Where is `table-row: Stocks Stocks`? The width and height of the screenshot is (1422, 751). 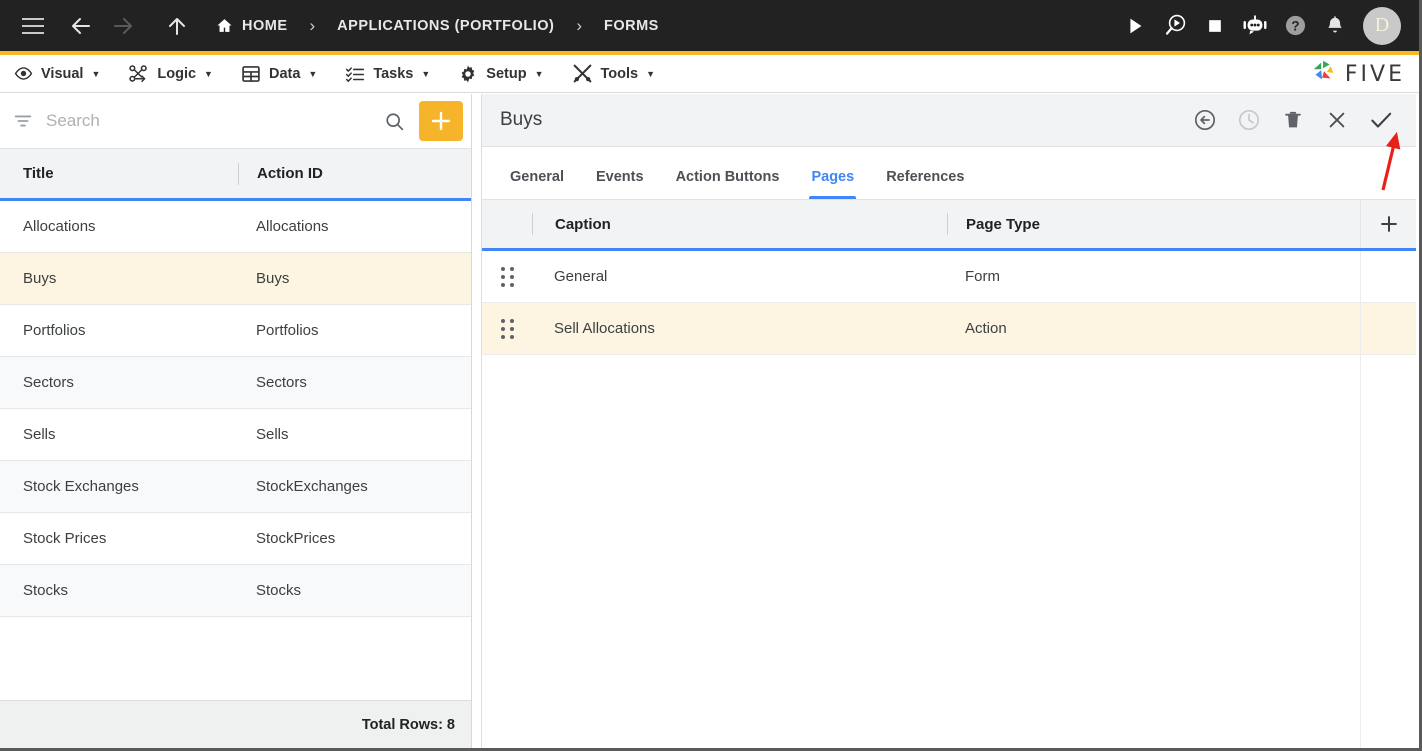
table-row: Stocks Stocks is located at coordinates (235, 591).